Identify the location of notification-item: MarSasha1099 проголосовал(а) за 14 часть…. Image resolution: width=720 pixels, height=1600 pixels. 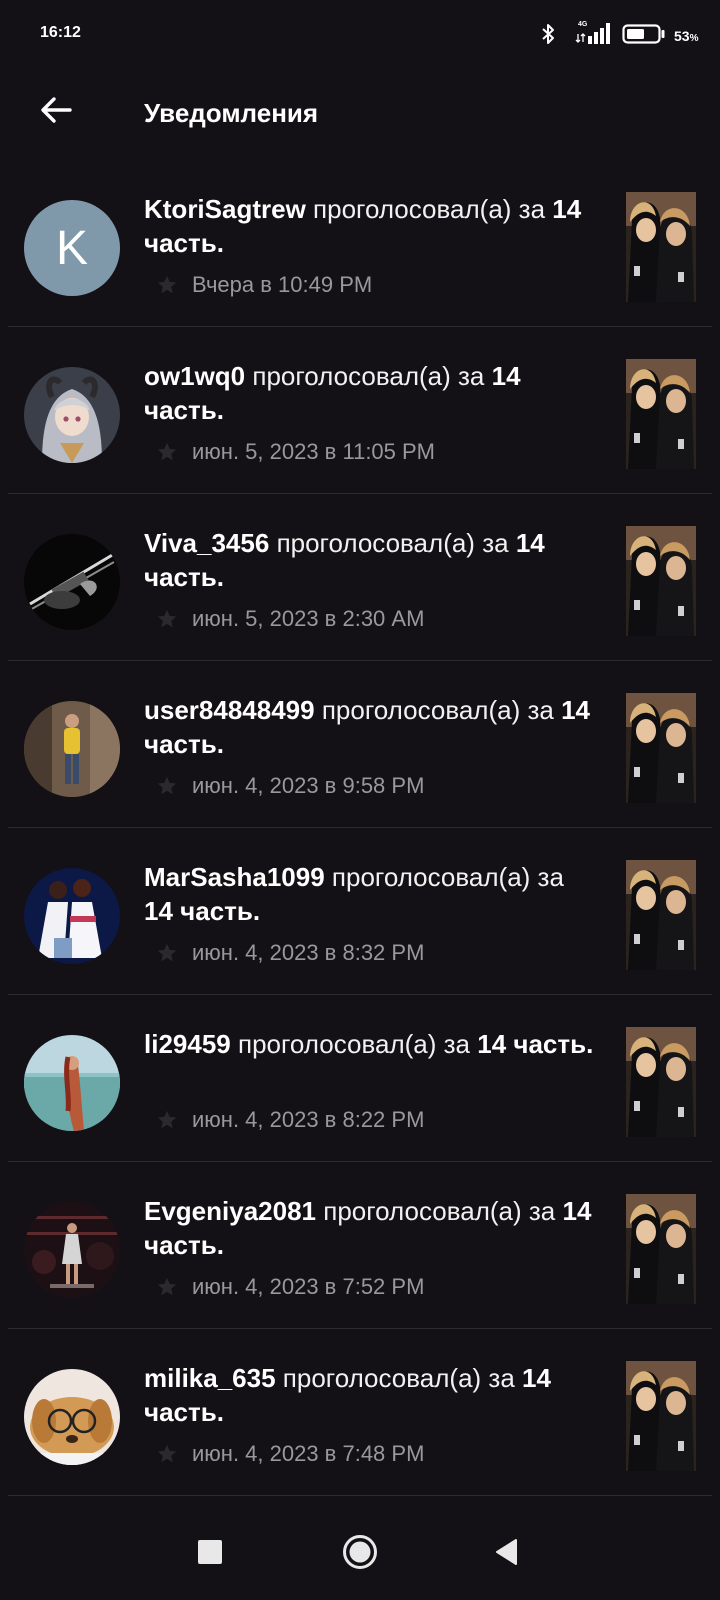
(360, 911).